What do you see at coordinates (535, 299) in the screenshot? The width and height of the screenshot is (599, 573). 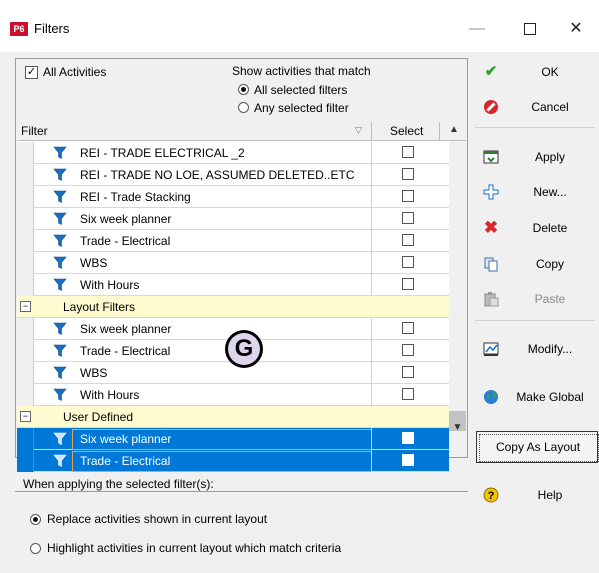 I see `paste-button: Paste` at bounding box center [535, 299].